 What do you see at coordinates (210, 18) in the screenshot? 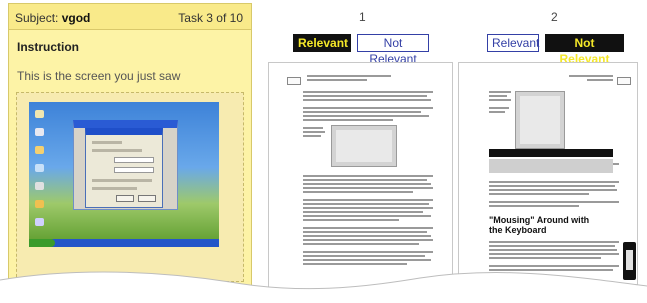
I see `task-counter: Task 3 of 10` at bounding box center [210, 18].